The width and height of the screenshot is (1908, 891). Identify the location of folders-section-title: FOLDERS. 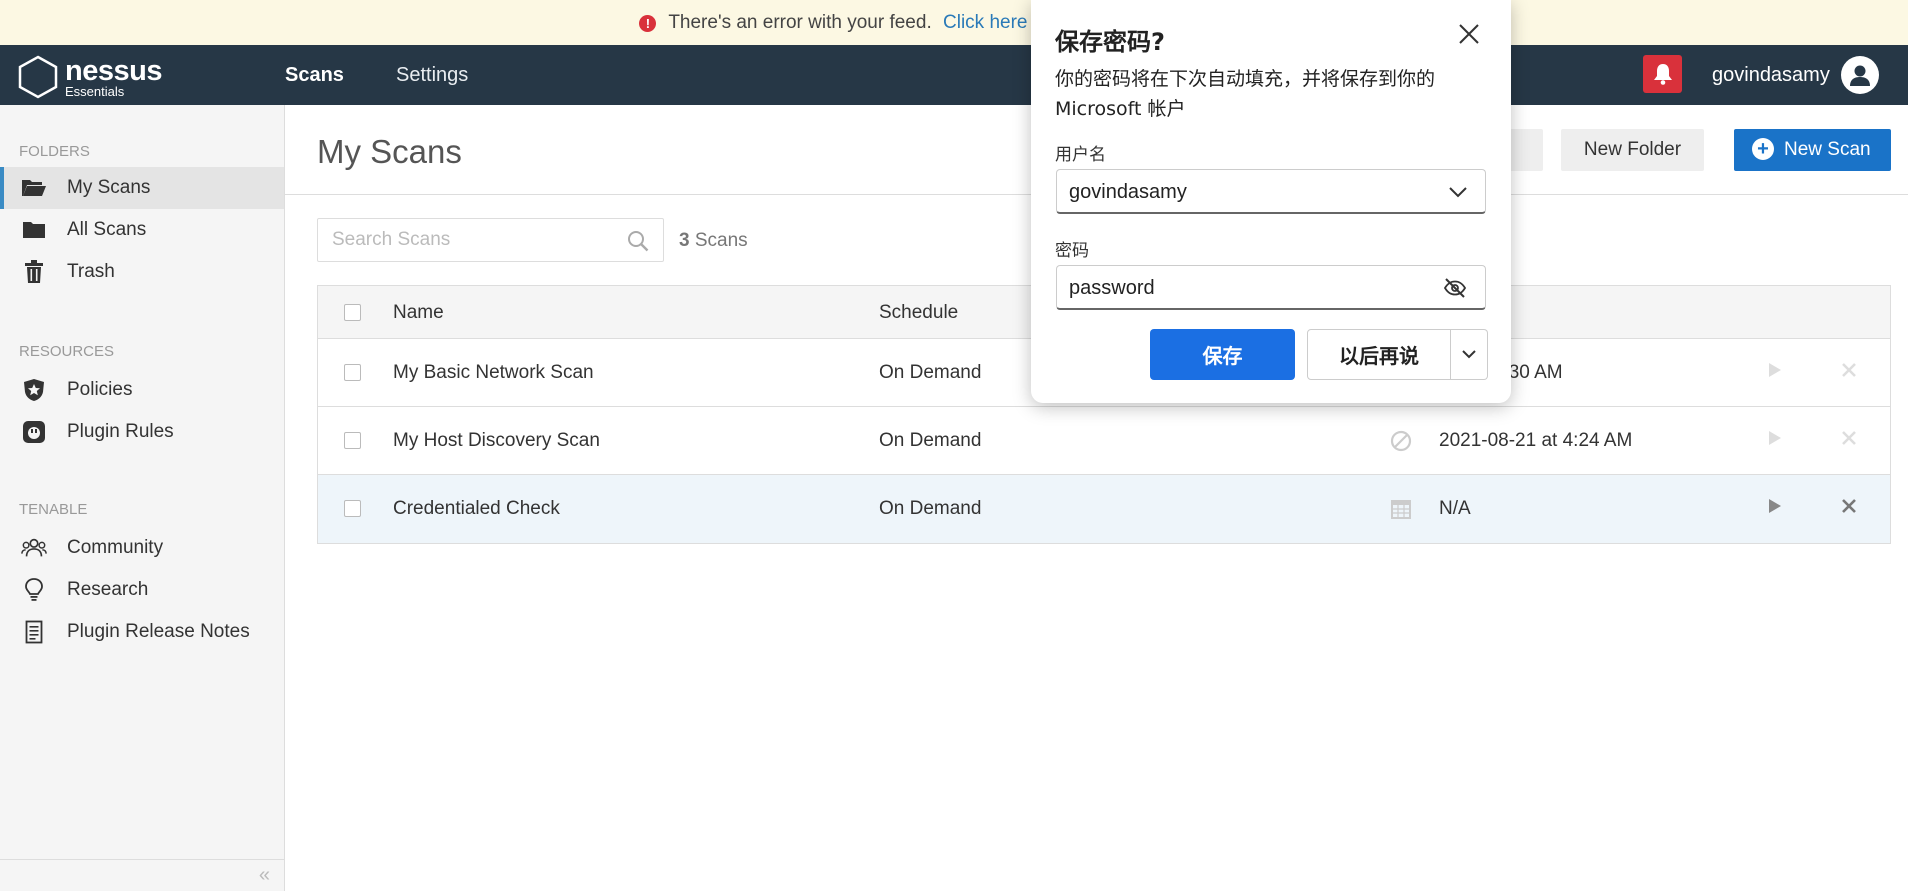
(54, 151).